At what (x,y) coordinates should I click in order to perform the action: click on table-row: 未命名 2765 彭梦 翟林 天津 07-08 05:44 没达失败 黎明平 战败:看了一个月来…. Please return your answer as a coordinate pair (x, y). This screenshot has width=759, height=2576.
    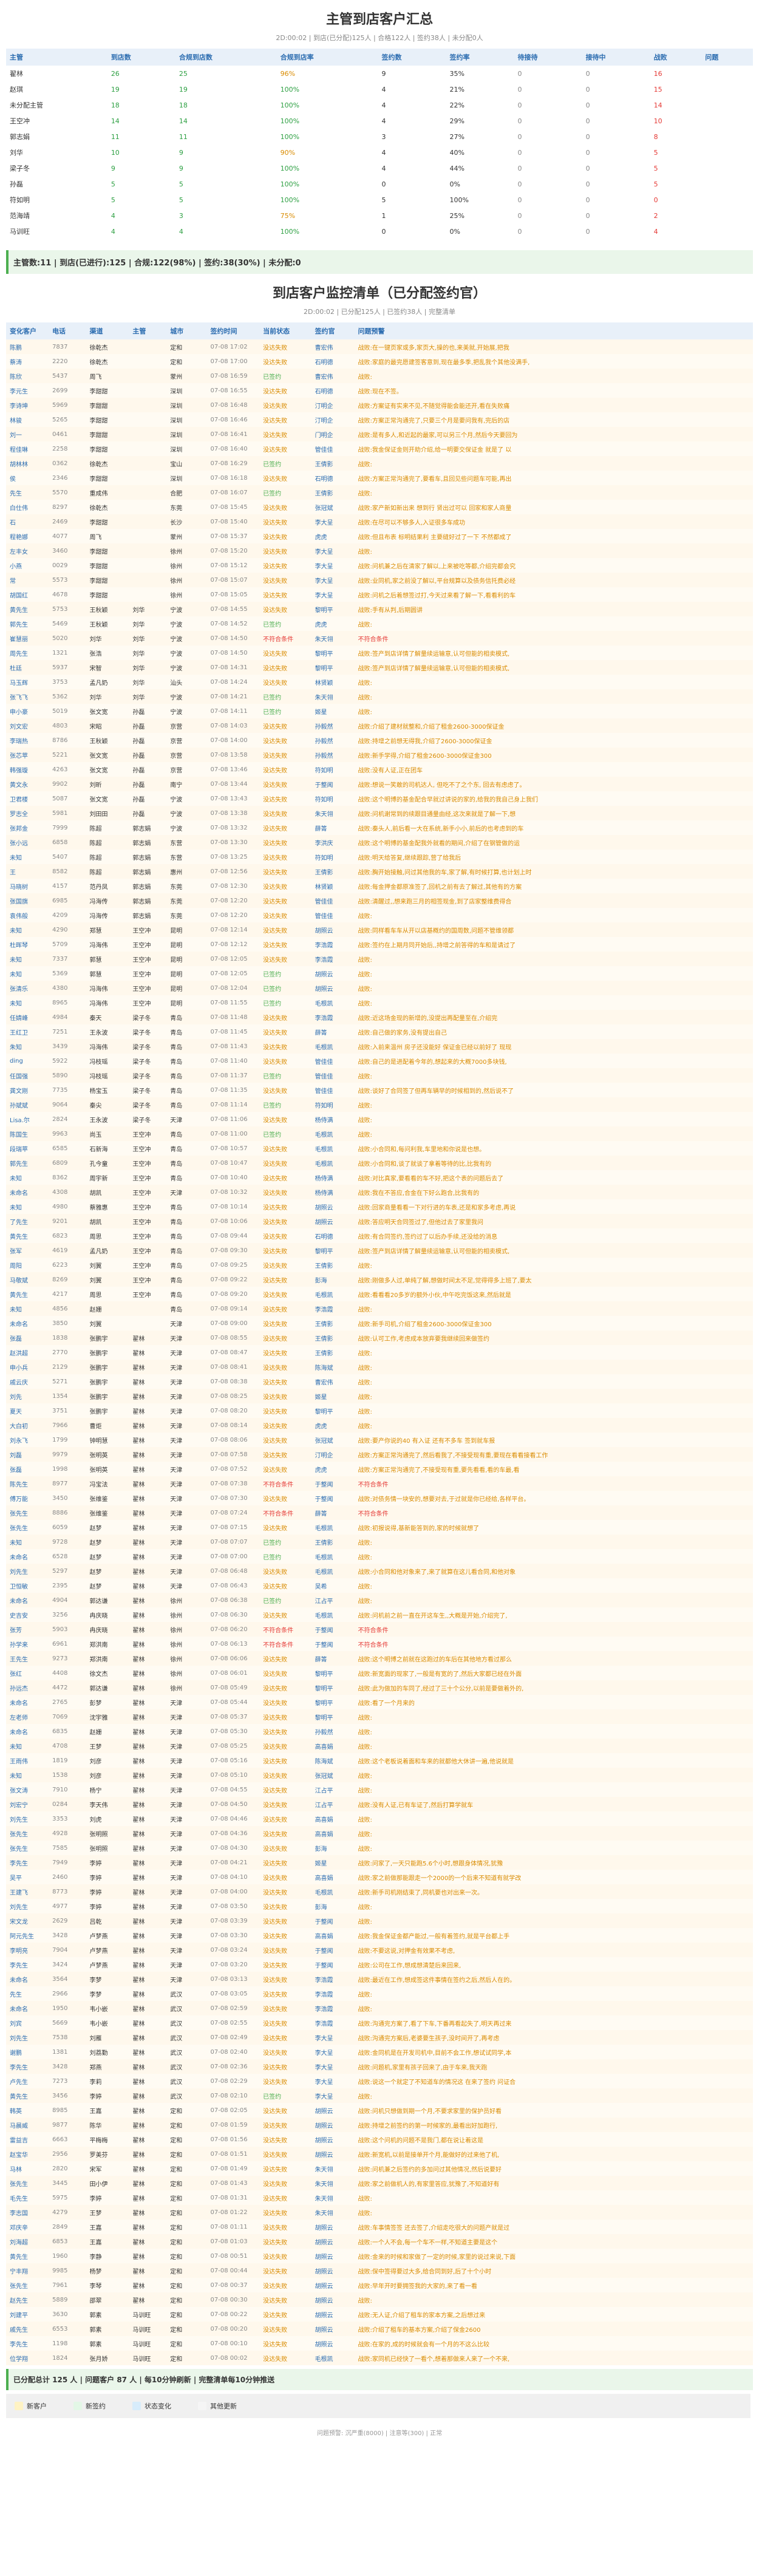
    Looking at the image, I should click on (379, 1702).